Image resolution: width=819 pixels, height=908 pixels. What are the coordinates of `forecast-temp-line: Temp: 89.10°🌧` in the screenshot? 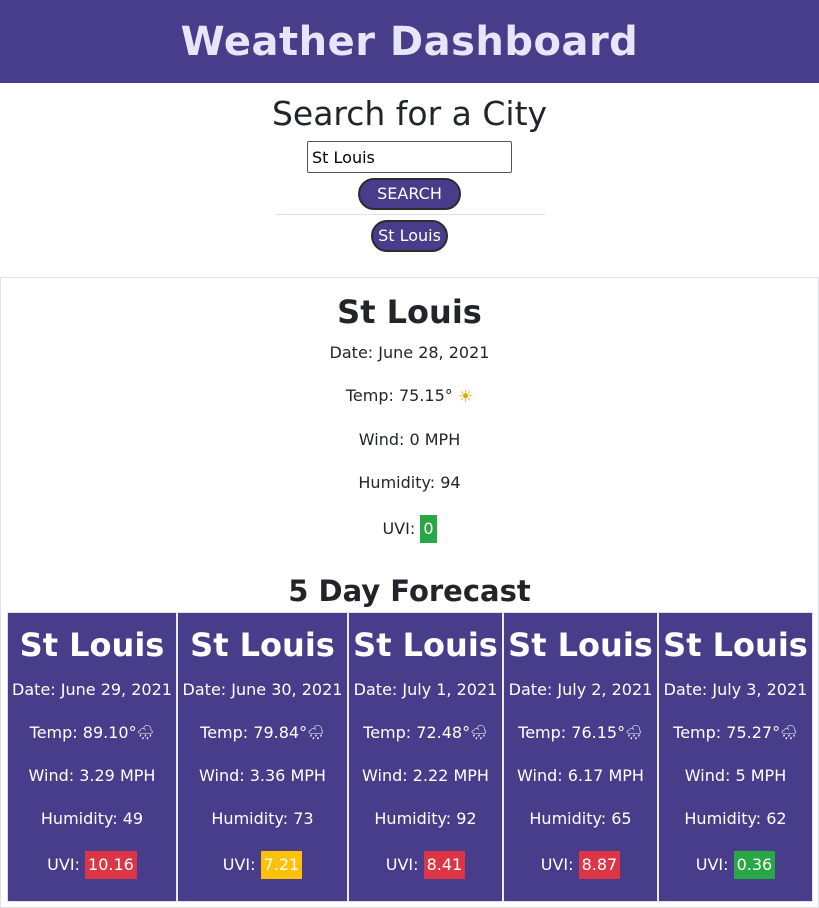 It's located at (92, 733).